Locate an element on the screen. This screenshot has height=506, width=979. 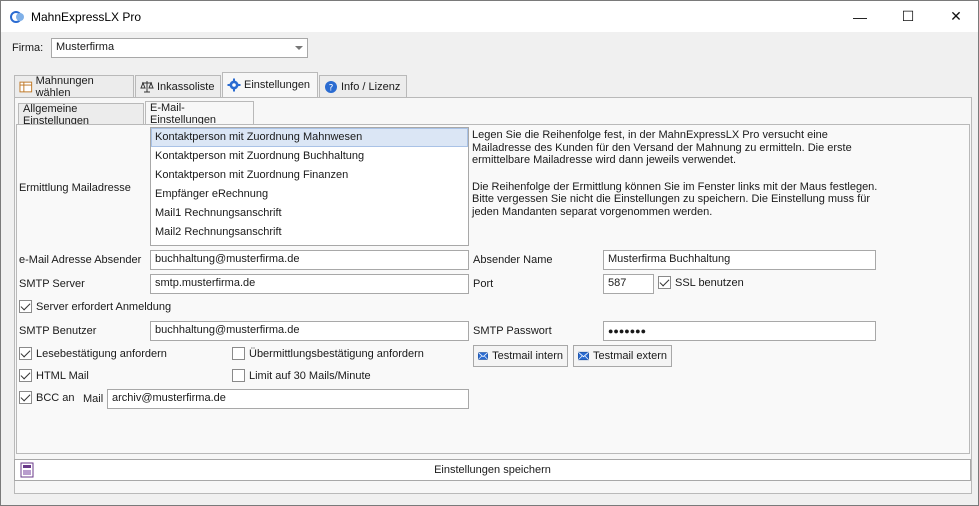
anmeldung-checkbox-box is located at coordinates (25, 306).